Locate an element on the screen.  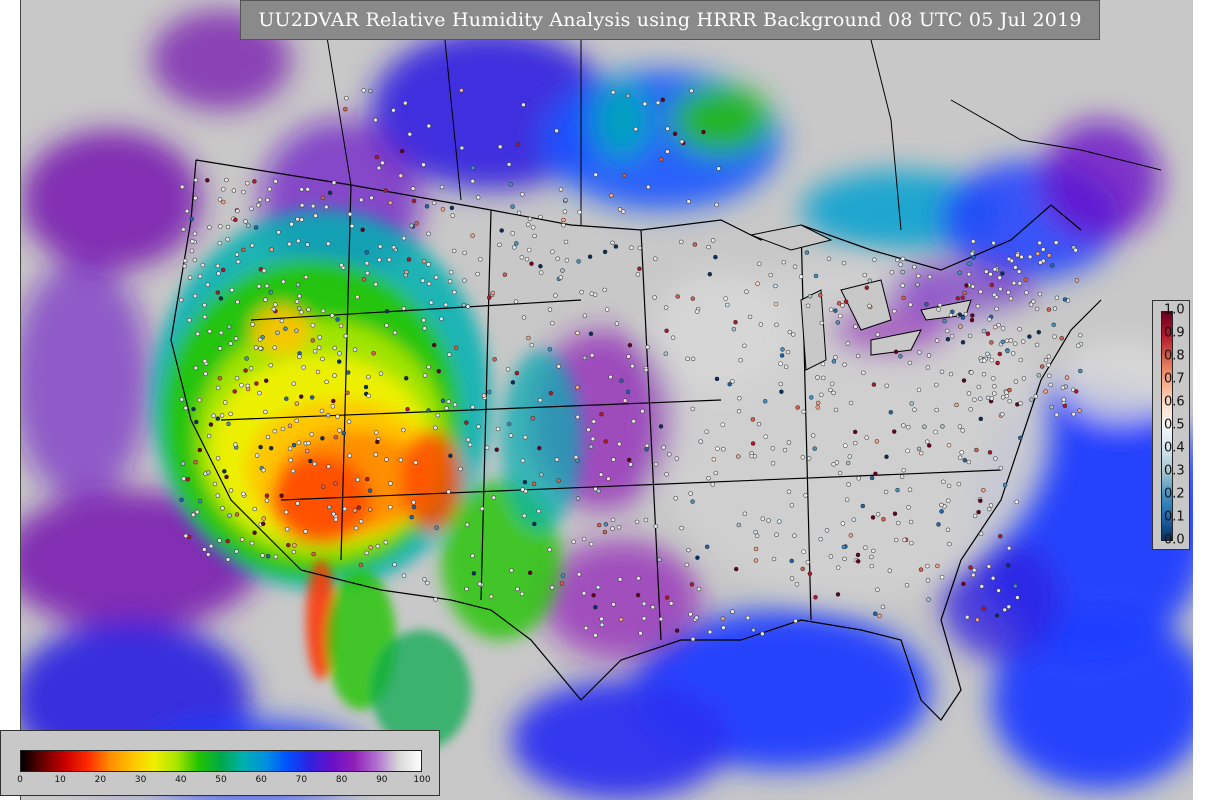
station-tick-label: 0.8 is located at coordinates (1174, 356).